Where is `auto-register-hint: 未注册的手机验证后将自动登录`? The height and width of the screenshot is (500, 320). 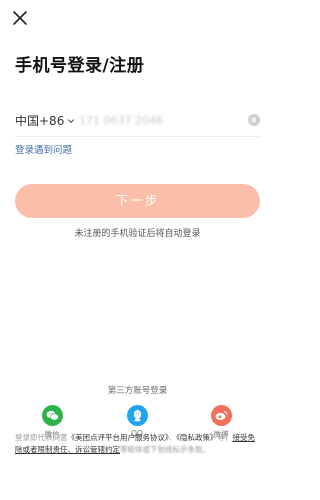 auto-register-hint: 未注册的手机验证后将自动登录 is located at coordinates (137, 234).